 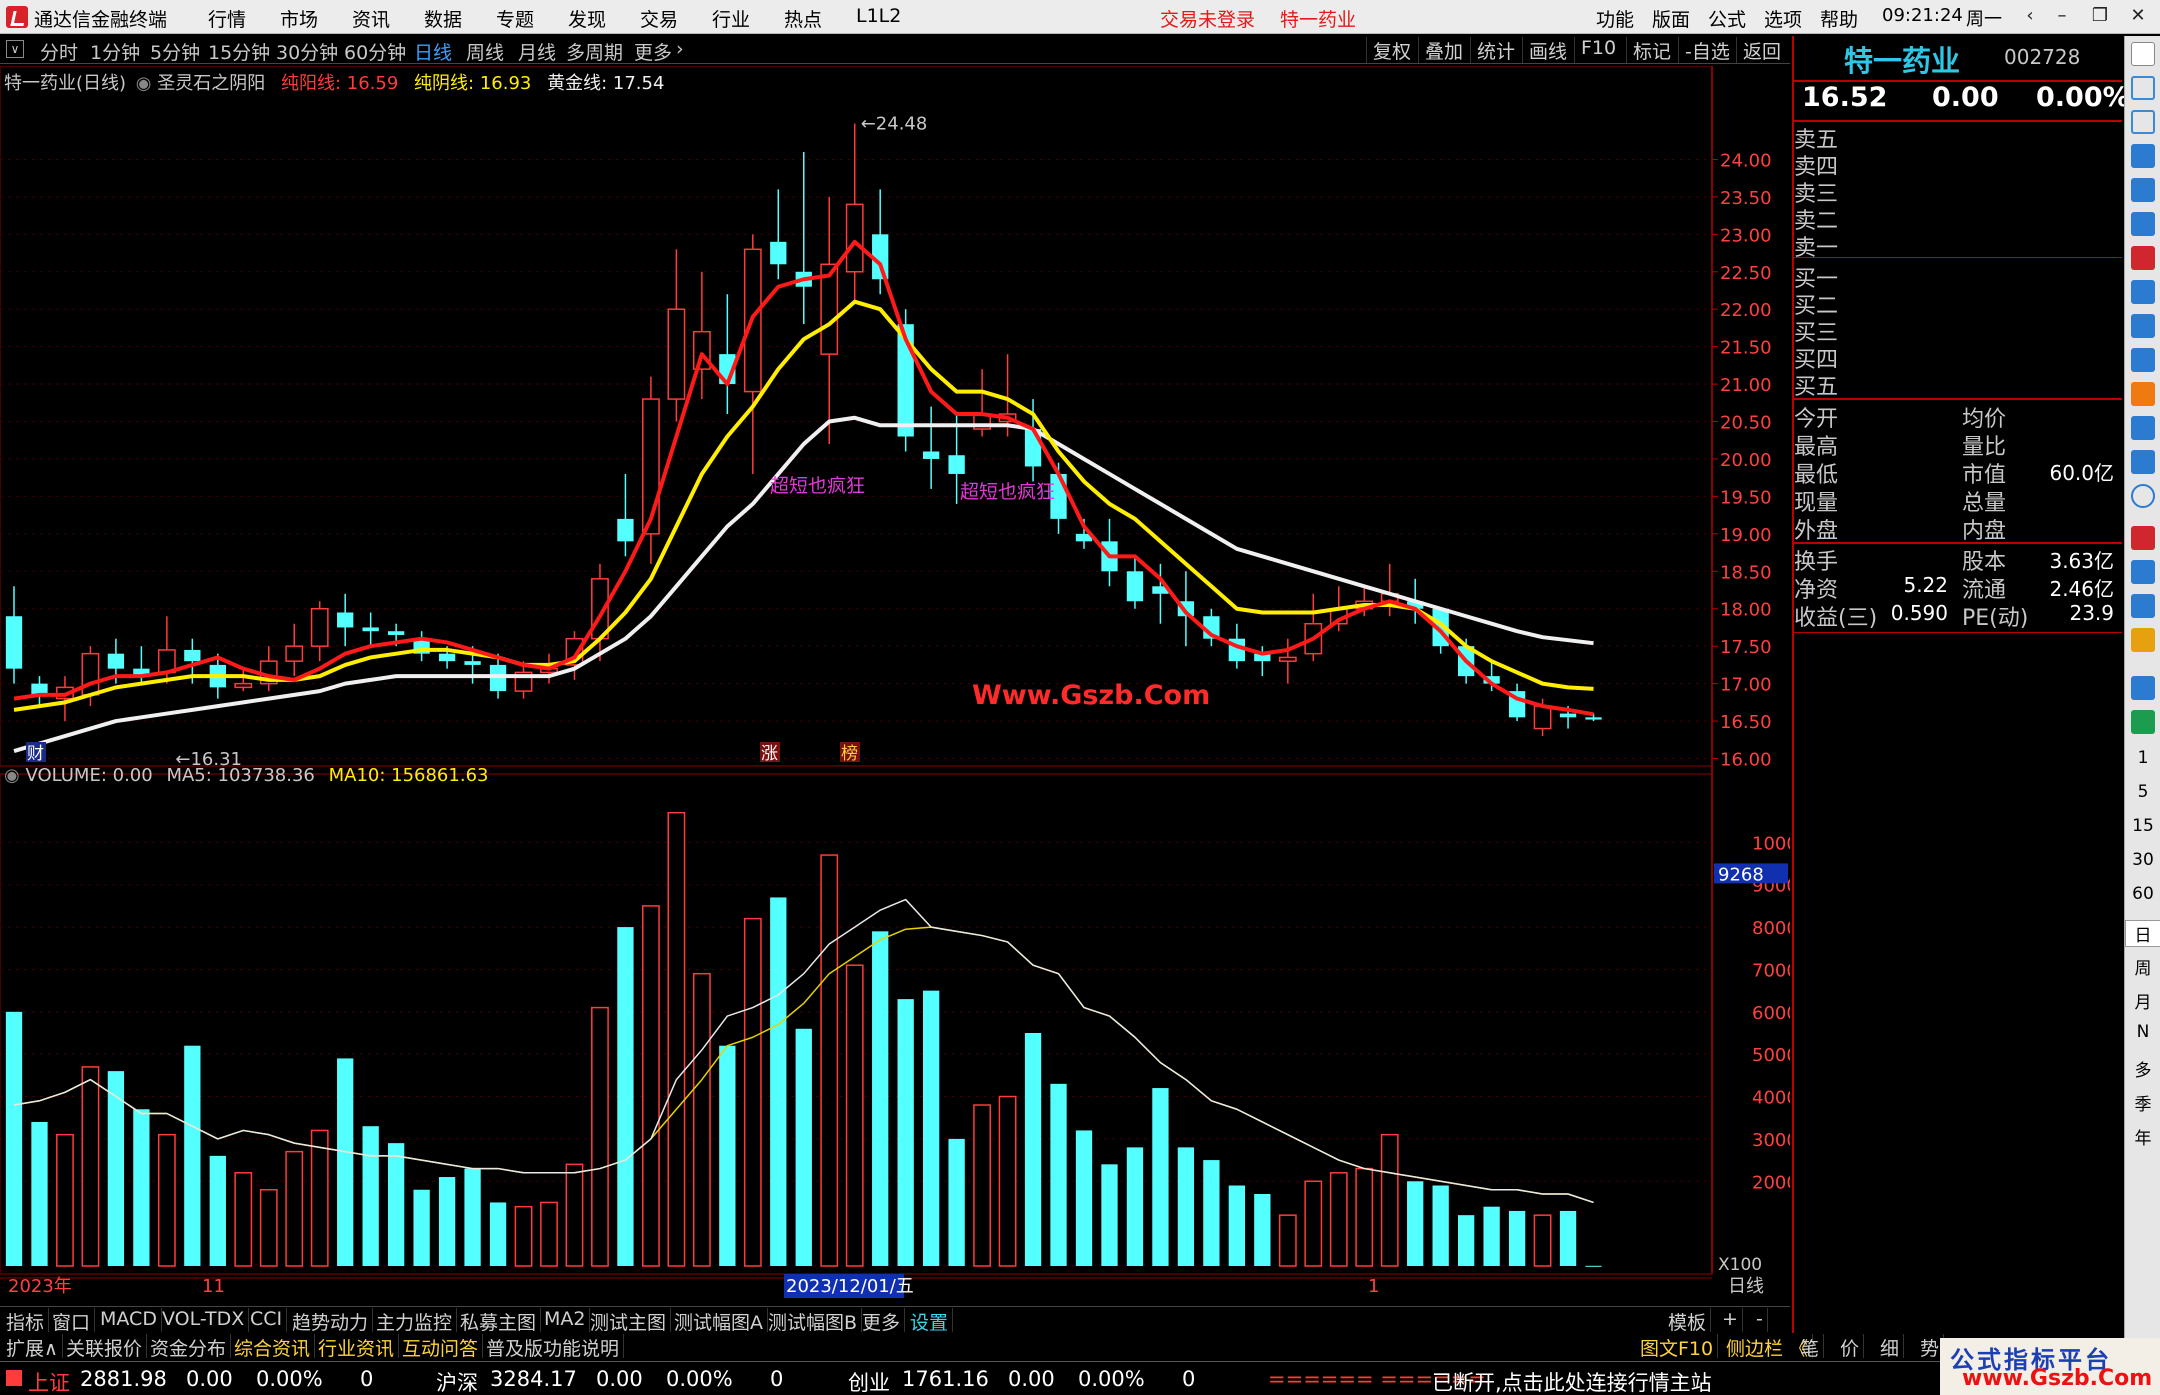 I want to click on side-period-5: 5, so click(x=2142, y=792).